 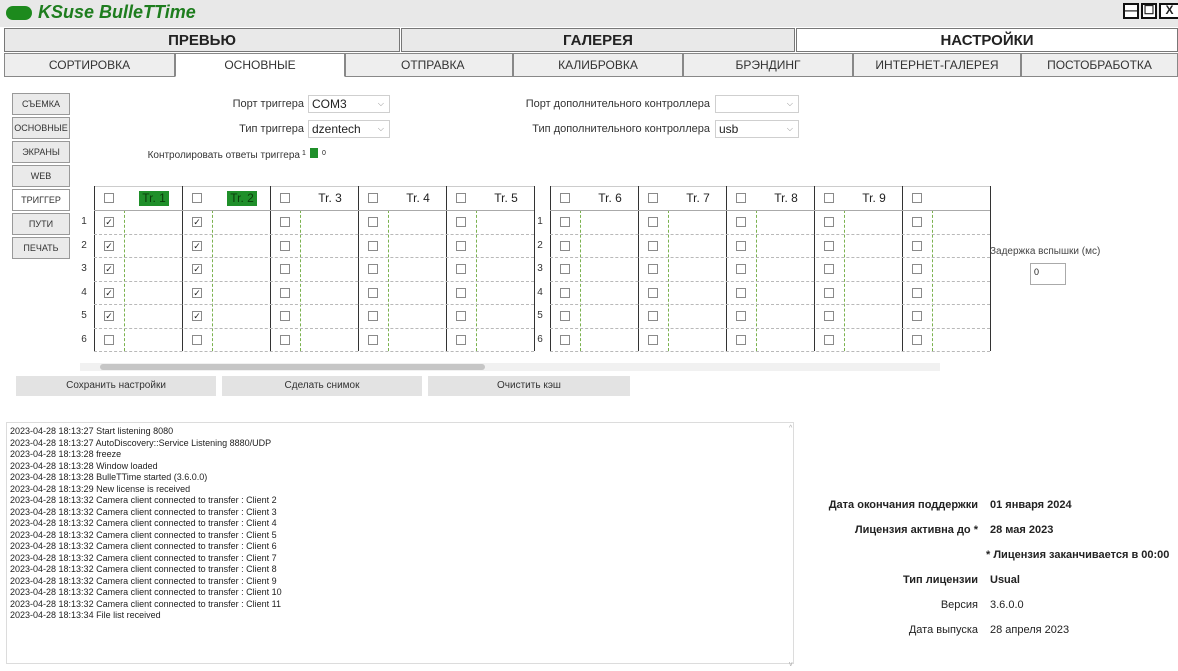 I want to click on tab-settings: НАСТРОЙКИ, so click(x=987, y=40).